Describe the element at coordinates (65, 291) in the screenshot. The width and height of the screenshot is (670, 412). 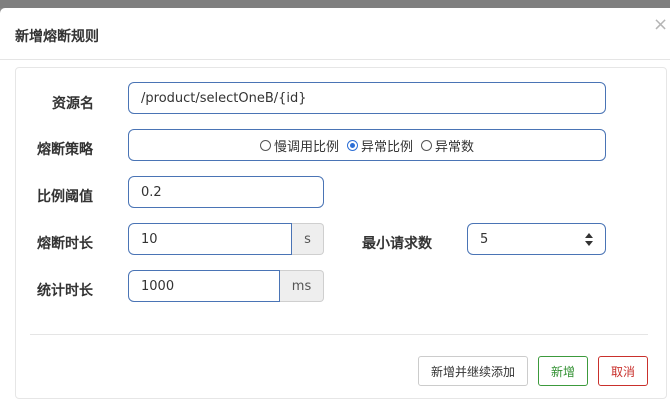
I see `stat-duration-label: 统计时长` at that location.